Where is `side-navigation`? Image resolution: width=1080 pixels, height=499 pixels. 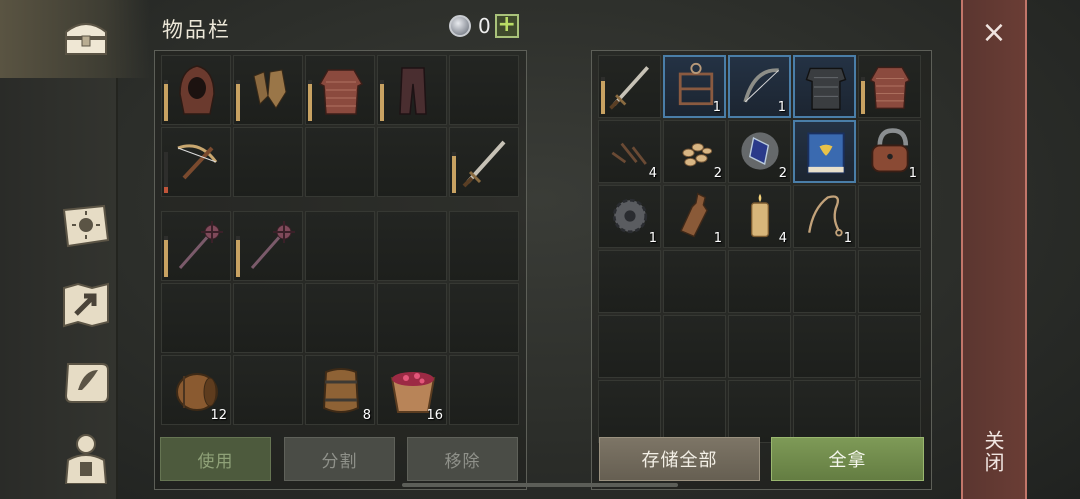
side-navigation is located at coordinates (75, 249).